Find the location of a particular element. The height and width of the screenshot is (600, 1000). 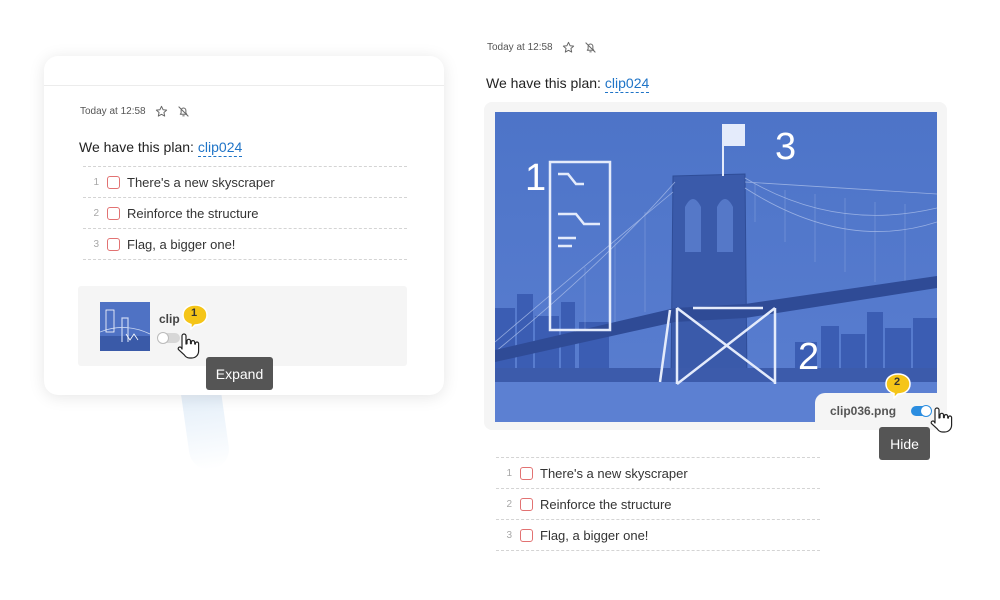

message-meta-right: Today at 12:58 is located at coordinates (542, 47).